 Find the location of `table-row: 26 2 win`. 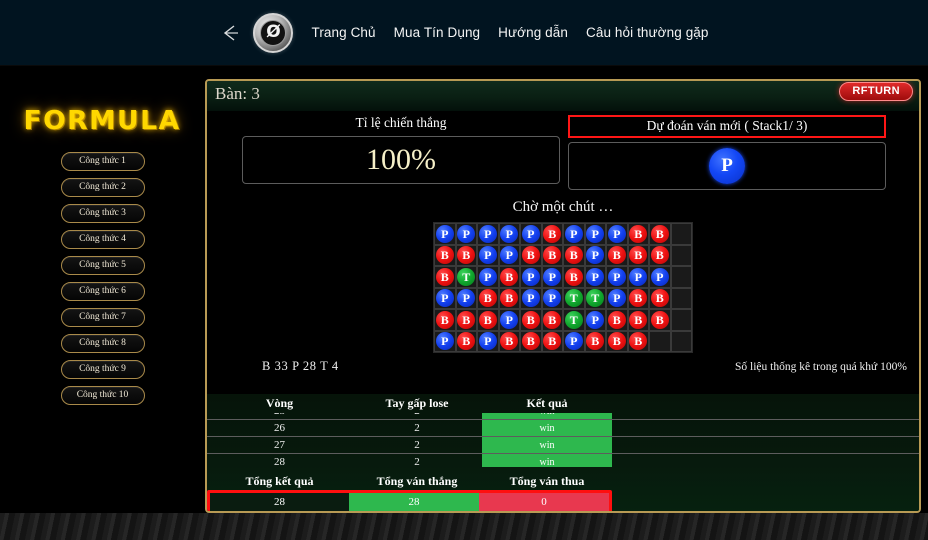

table-row: 26 2 win is located at coordinates (563, 428).